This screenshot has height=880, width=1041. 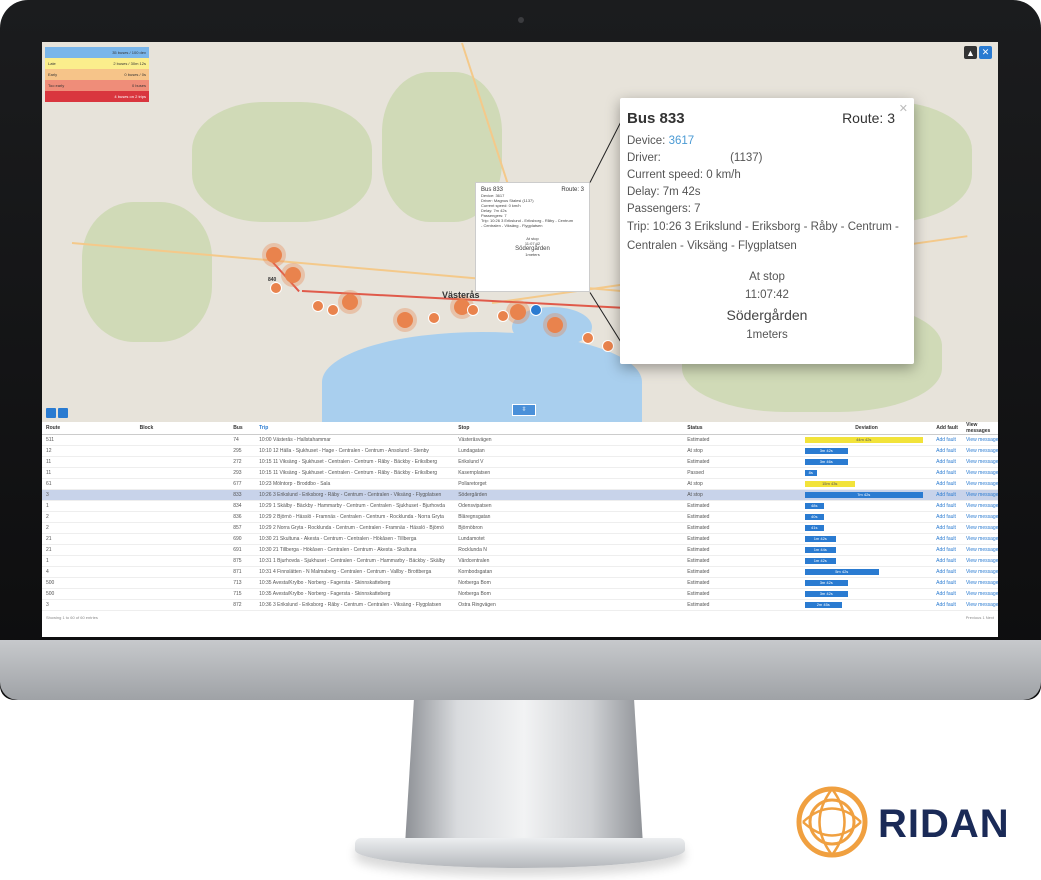 I want to click on person-icon: ▲, so click(x=970, y=52).